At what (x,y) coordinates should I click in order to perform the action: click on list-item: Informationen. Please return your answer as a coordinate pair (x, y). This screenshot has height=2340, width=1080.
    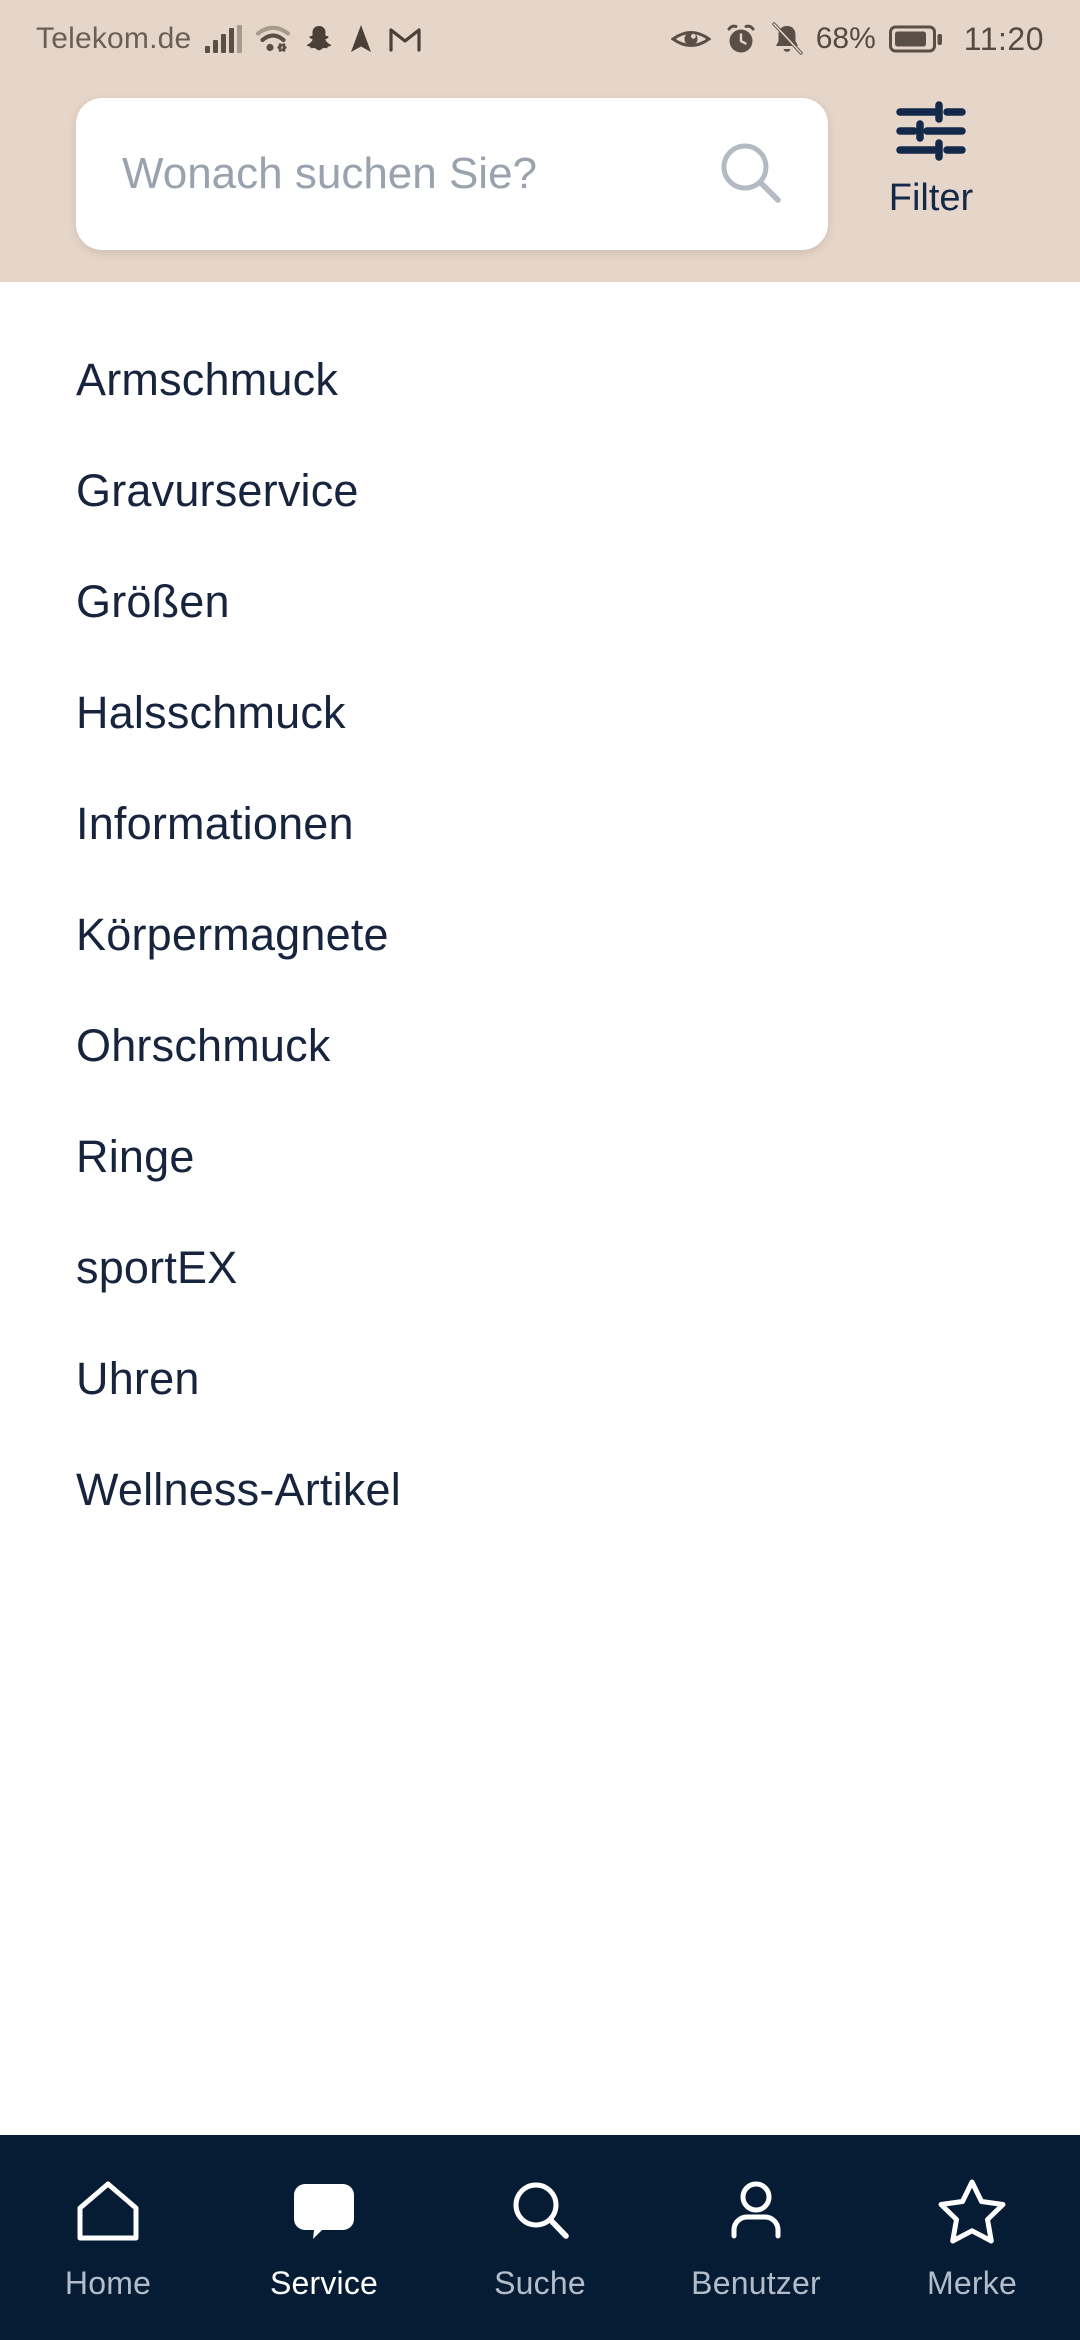
    Looking at the image, I should click on (540, 823).